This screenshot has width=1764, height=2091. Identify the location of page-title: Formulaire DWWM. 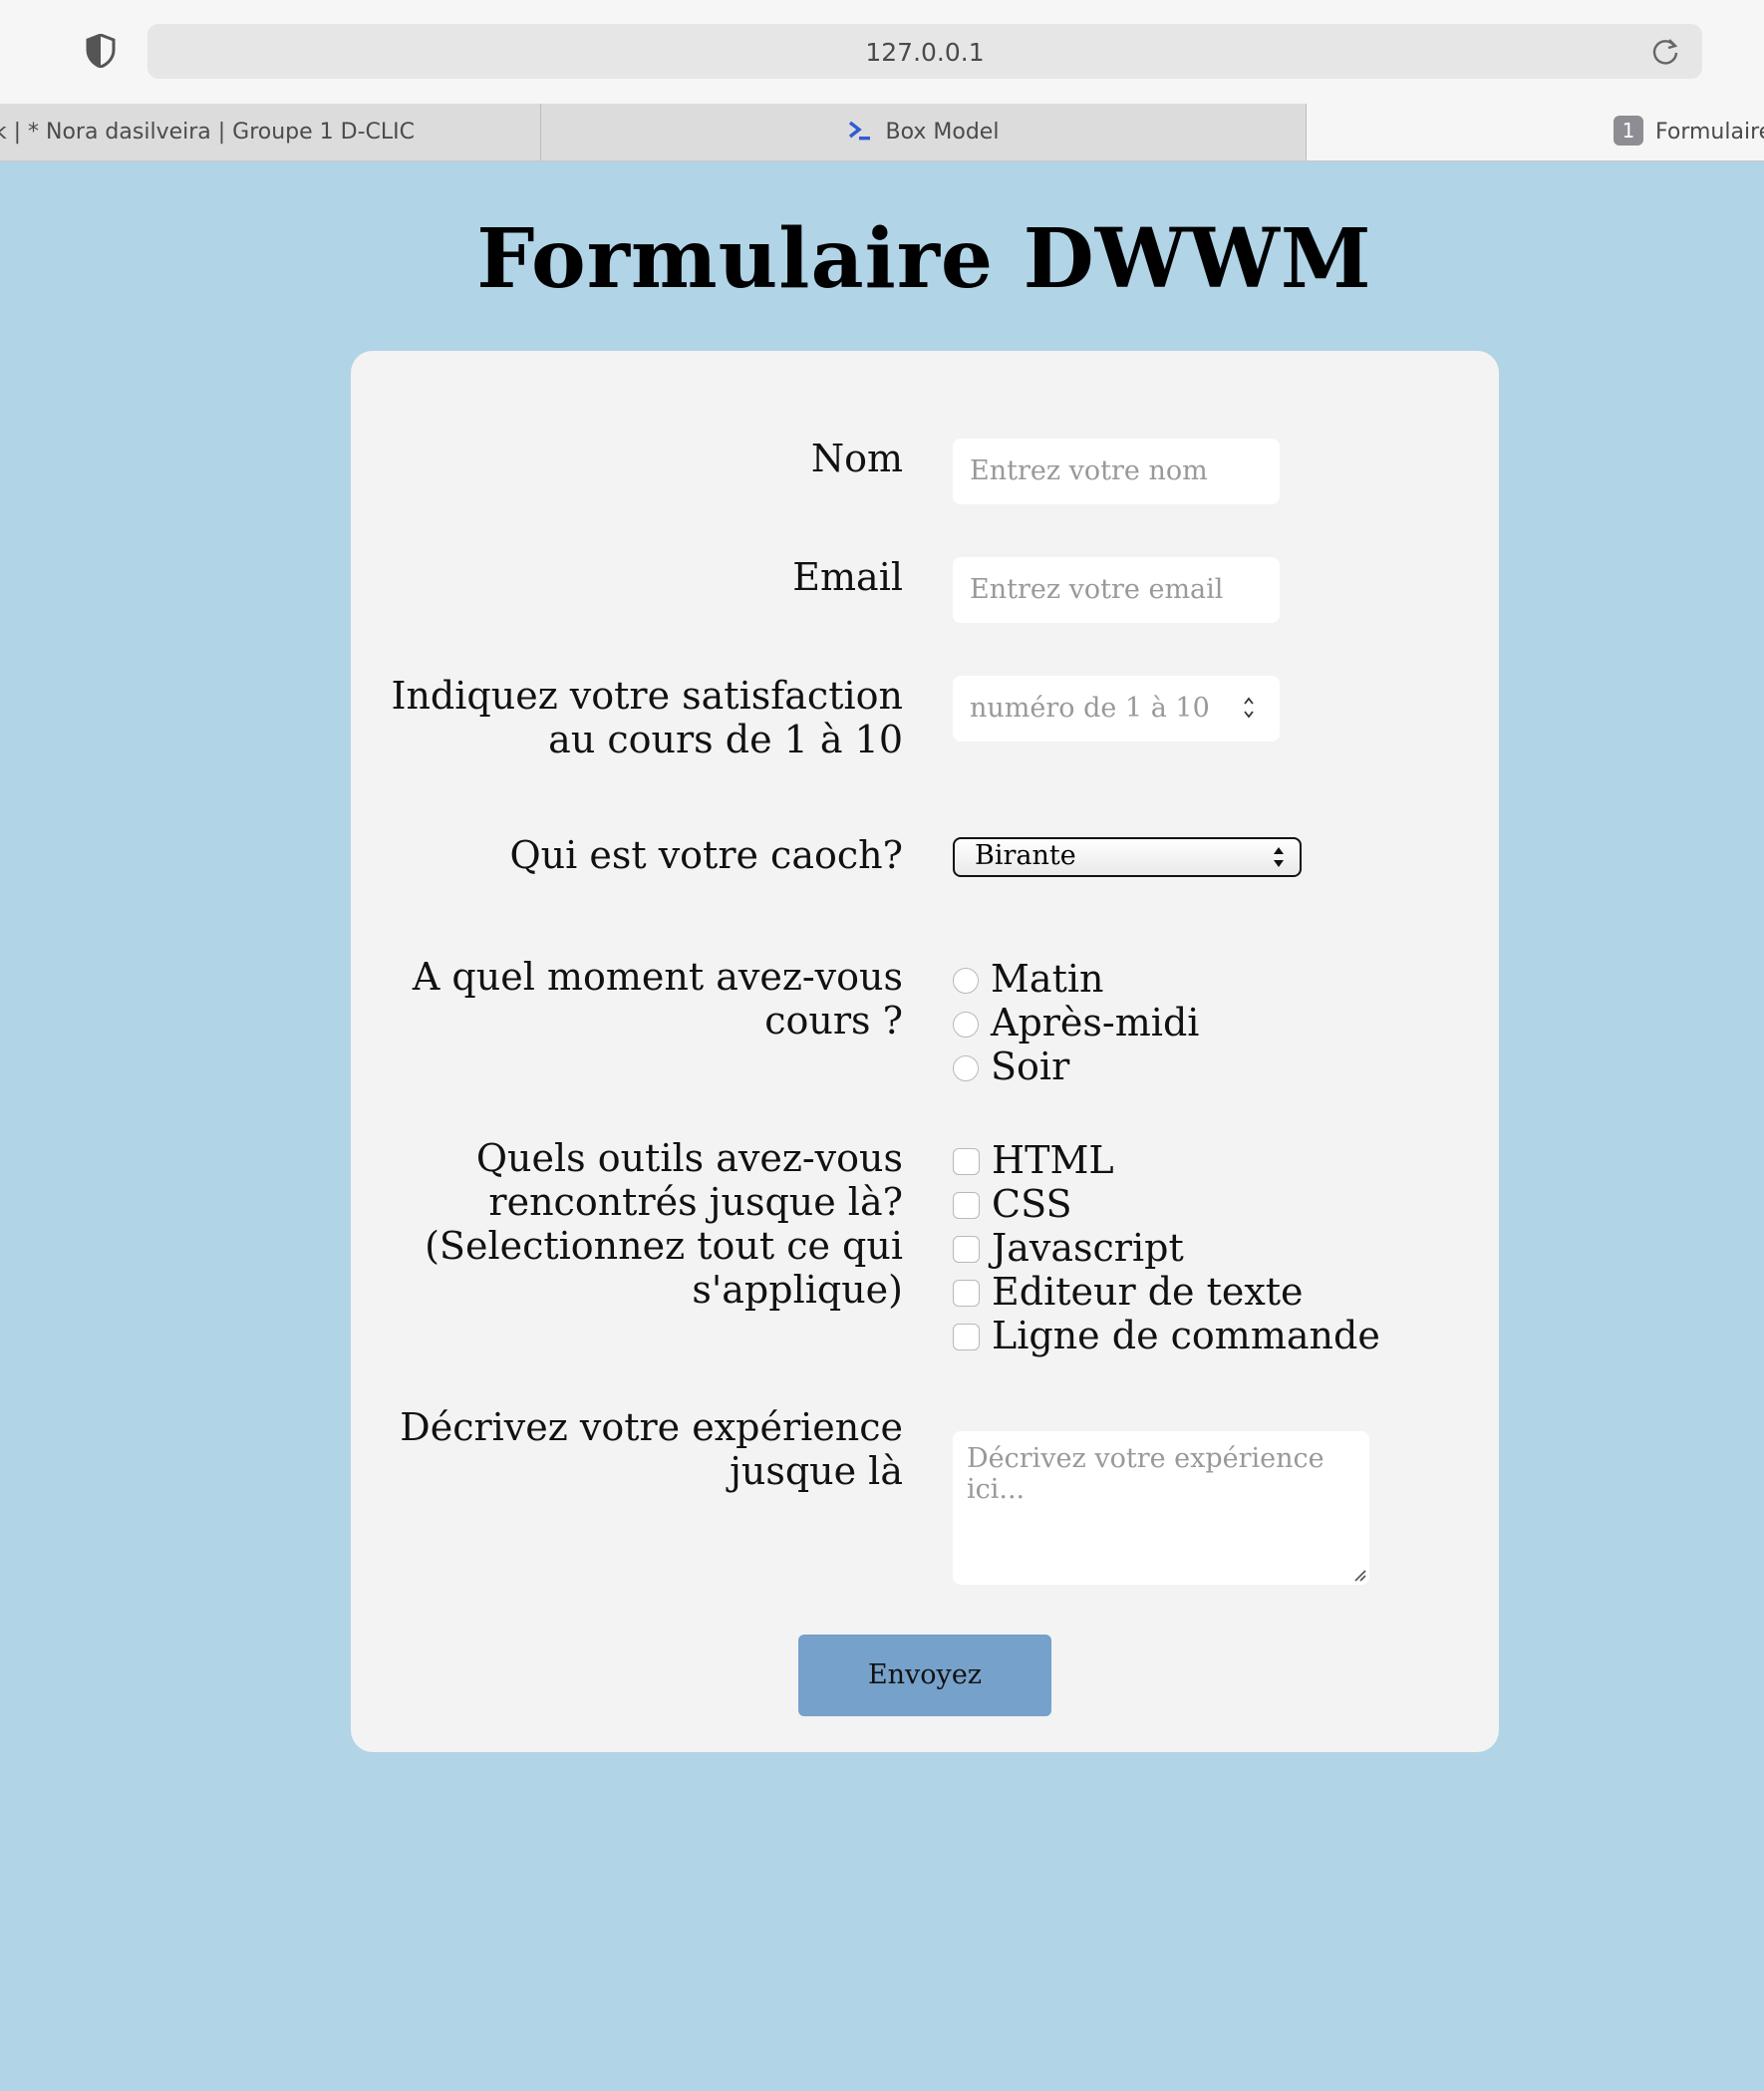
(924, 259).